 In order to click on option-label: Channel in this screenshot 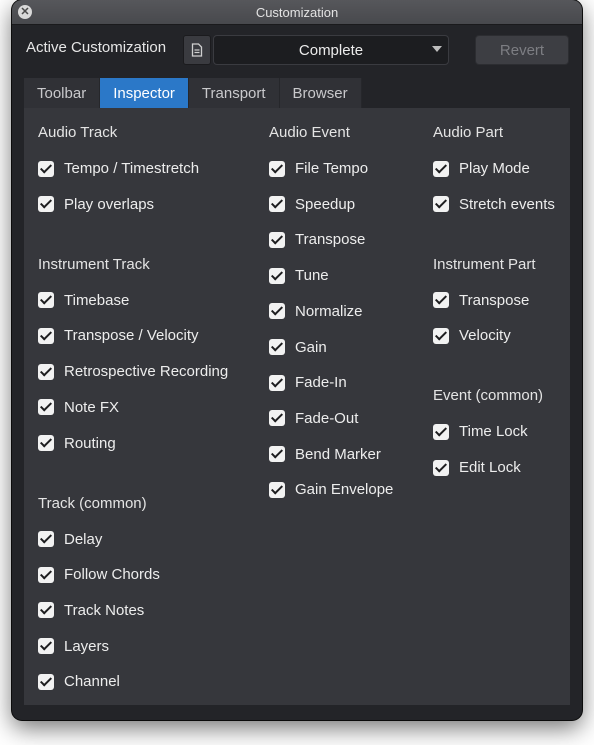, I will do `click(92, 682)`.